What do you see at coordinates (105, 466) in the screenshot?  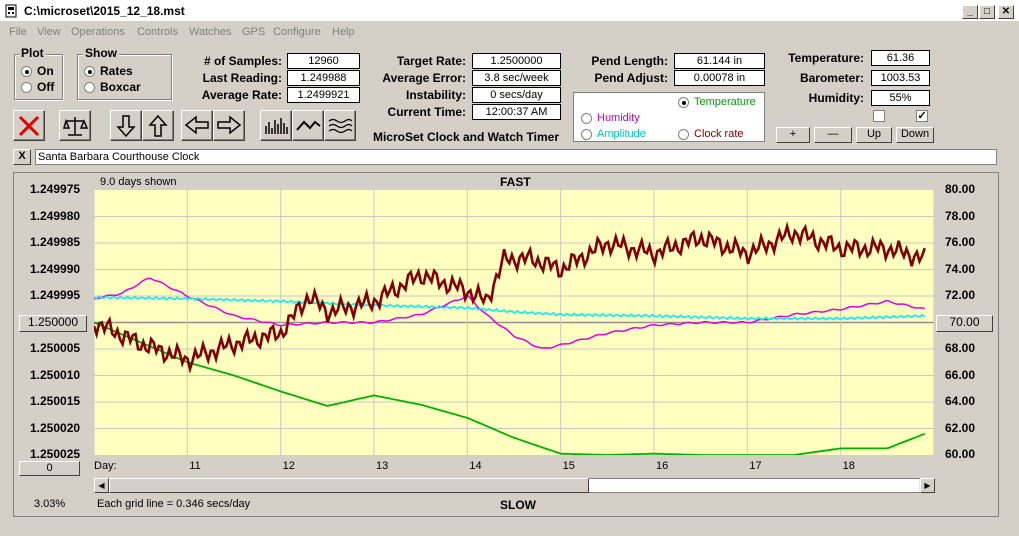 I see `x-axis-label: Day:` at bounding box center [105, 466].